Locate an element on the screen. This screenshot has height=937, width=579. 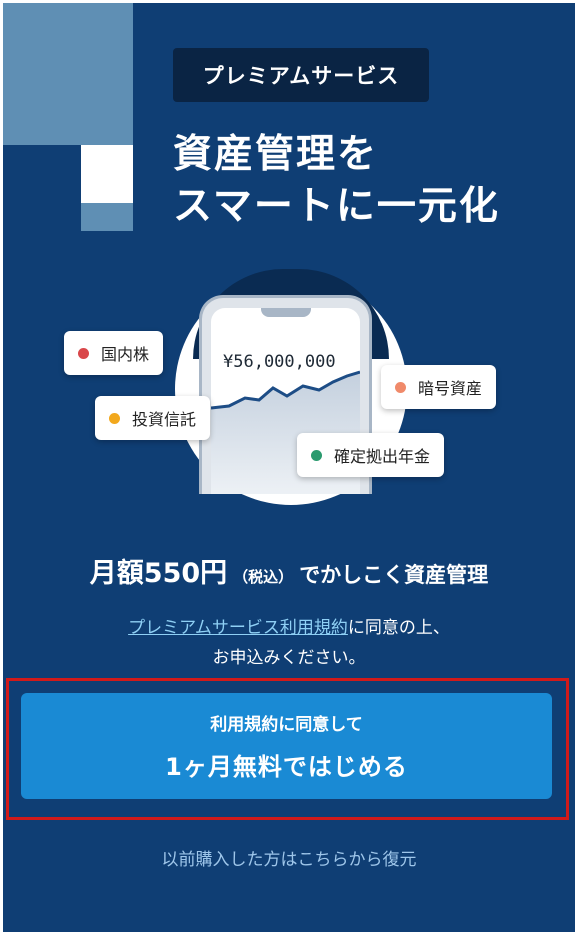
pricing-tagline: でかしこく資産管理 is located at coordinates (394, 575).